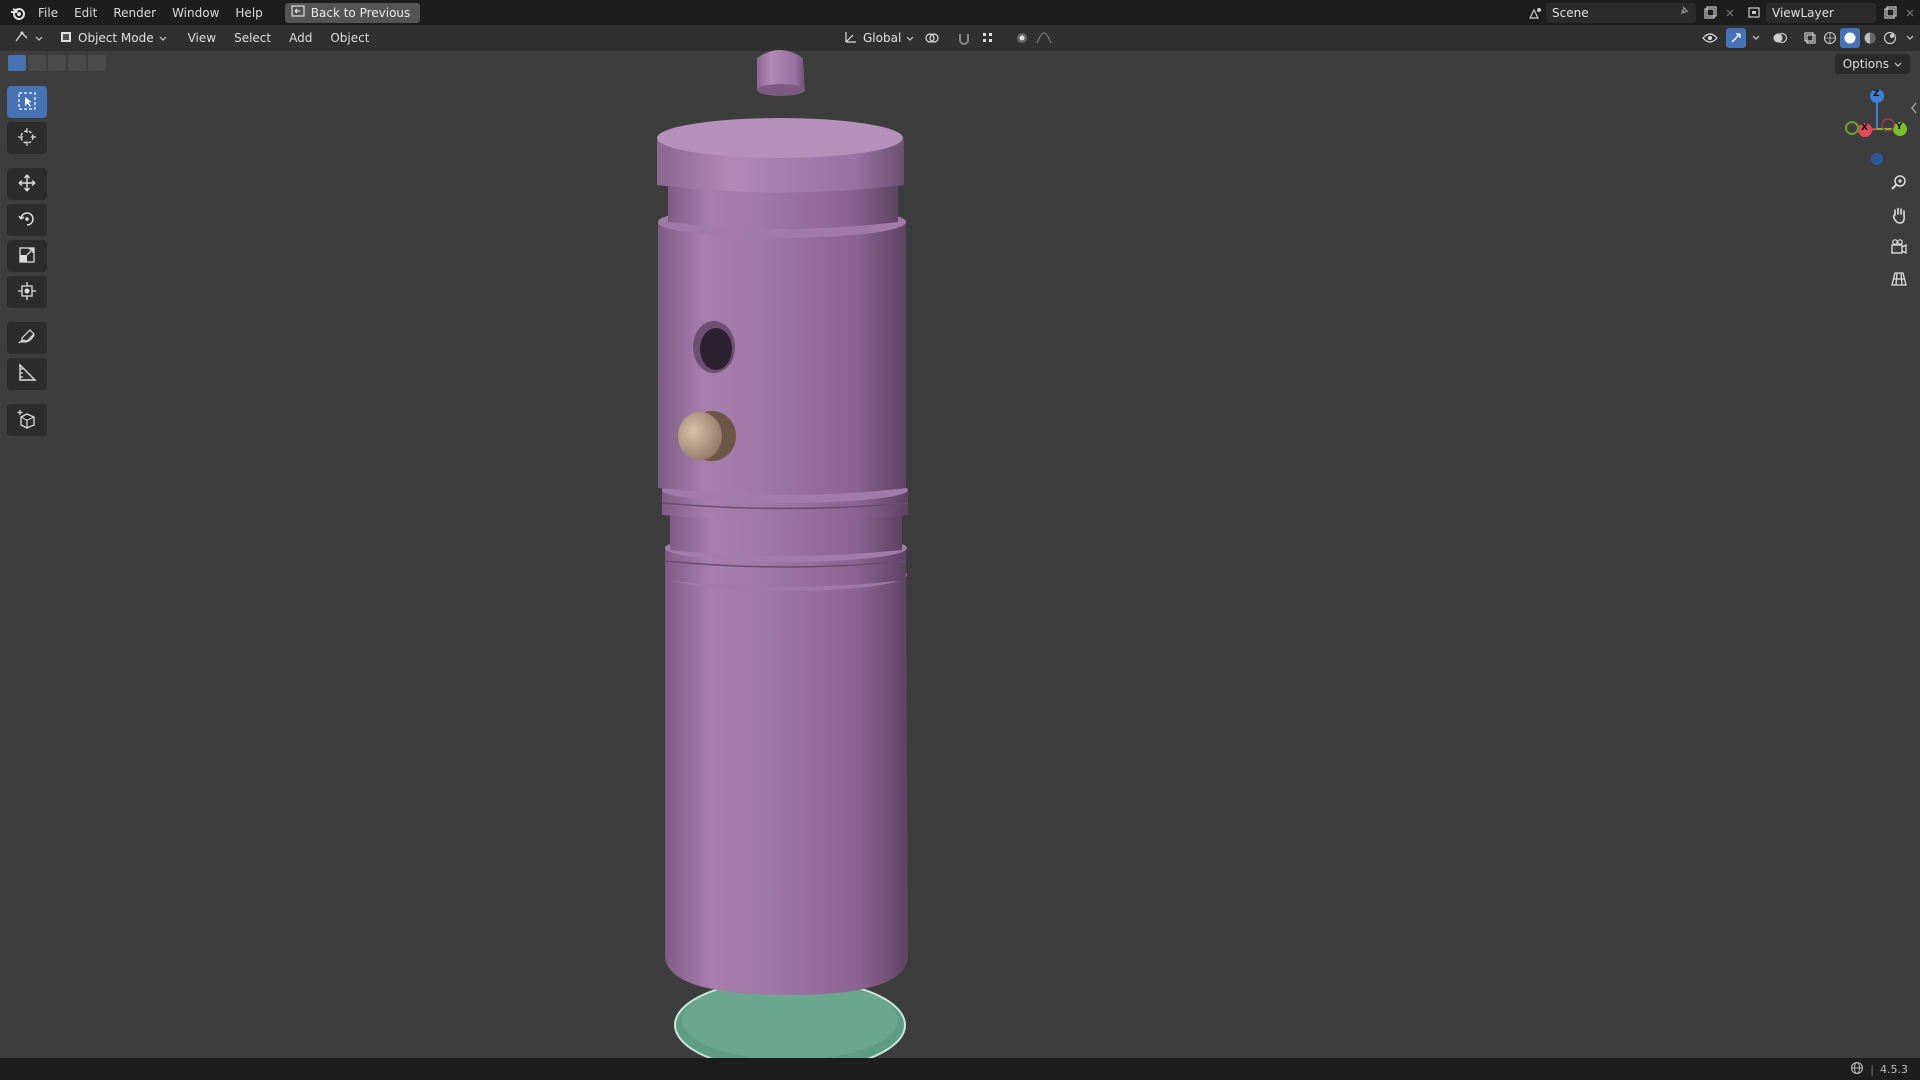 This screenshot has height=1080, width=1920. Describe the element at coordinates (1857, 1069) in the screenshot. I see `network-globe-icon` at that location.